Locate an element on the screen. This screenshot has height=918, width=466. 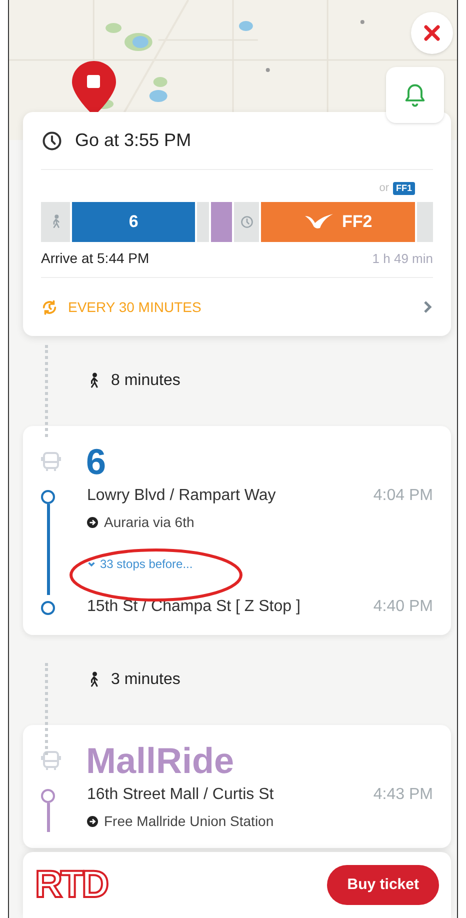
direction-text: Auraria via 6th is located at coordinates (149, 522).